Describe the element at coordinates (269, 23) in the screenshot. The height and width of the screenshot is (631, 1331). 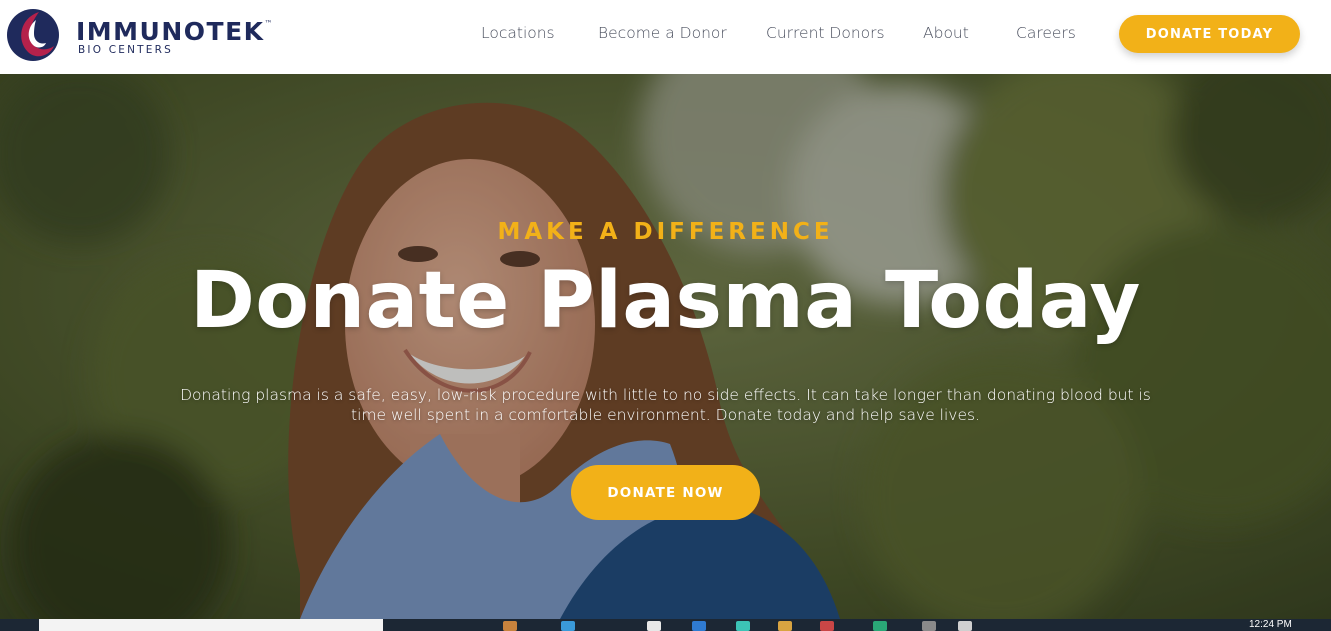
I see `trademark: ™` at that location.